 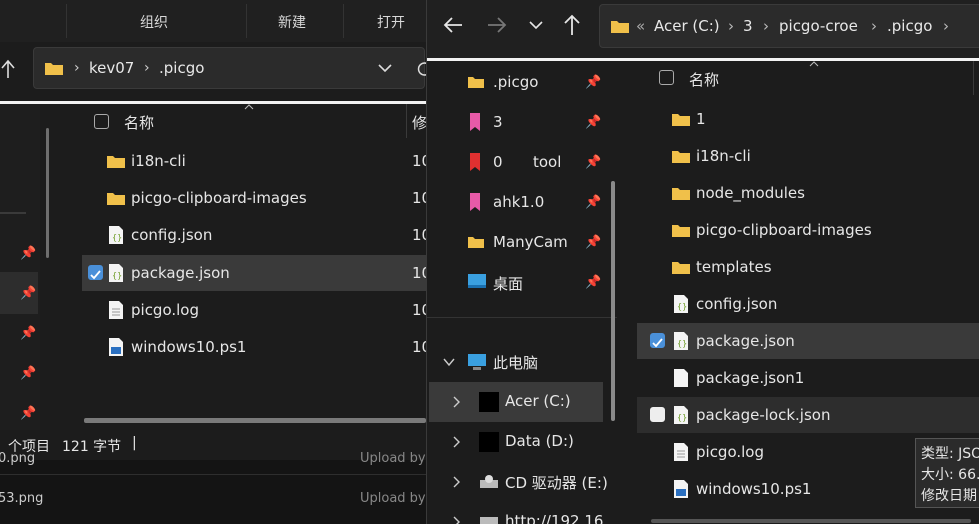 What do you see at coordinates (527, 362) in the screenshot?
I see `nav-this-pc: 此电脑` at bounding box center [527, 362].